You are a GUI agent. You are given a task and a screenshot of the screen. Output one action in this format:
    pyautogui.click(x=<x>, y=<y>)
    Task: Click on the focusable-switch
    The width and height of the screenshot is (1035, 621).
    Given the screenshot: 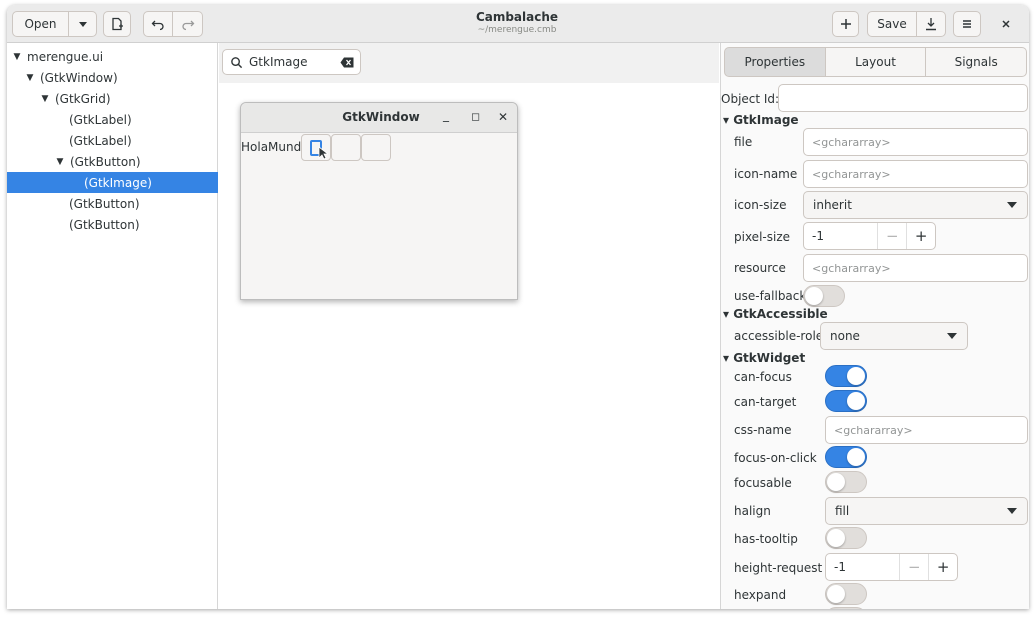 What is the action you would take?
    pyautogui.click(x=846, y=482)
    